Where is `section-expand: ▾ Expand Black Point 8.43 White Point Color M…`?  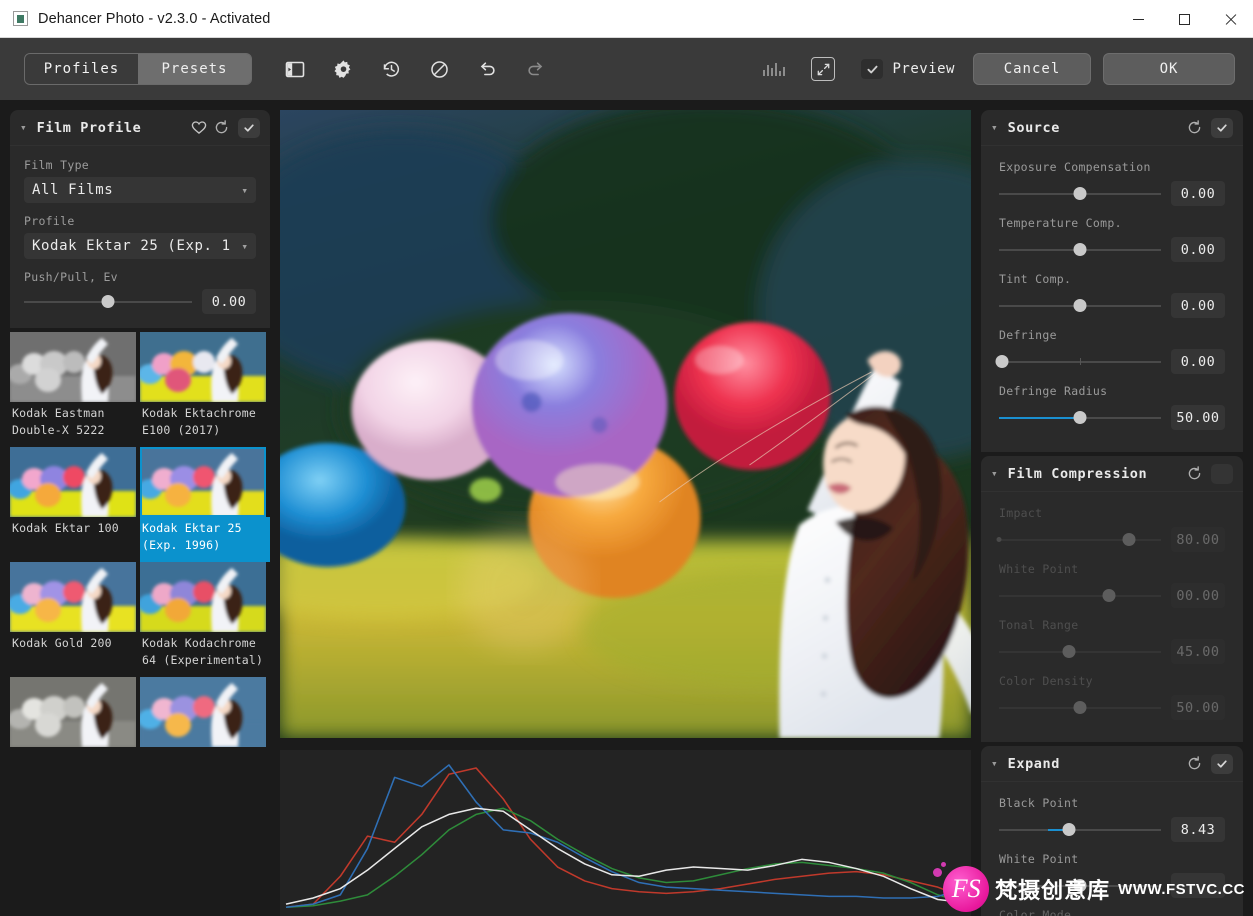
section-expand: ▾ Expand Black Point 8.43 White Point Color M… is located at coordinates (1112, 831).